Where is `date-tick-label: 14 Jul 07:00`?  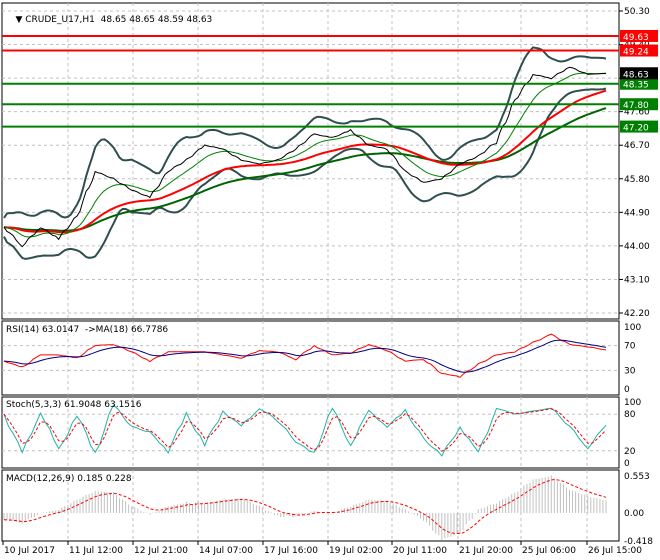
date-tick-label: 14 Jul 07:00 is located at coordinates (226, 551).